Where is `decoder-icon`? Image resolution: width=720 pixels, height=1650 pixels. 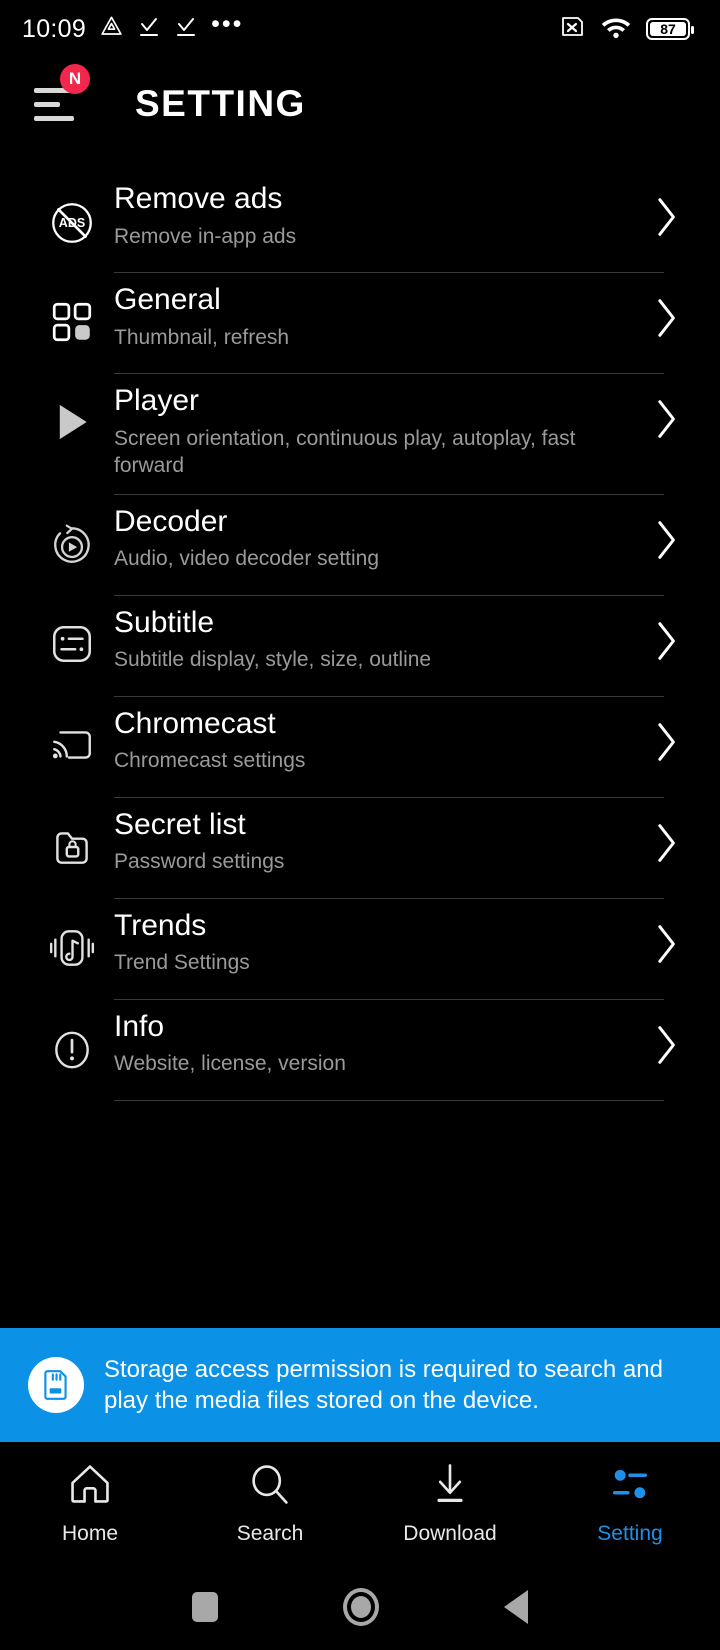
decoder-icon is located at coordinates (72, 532).